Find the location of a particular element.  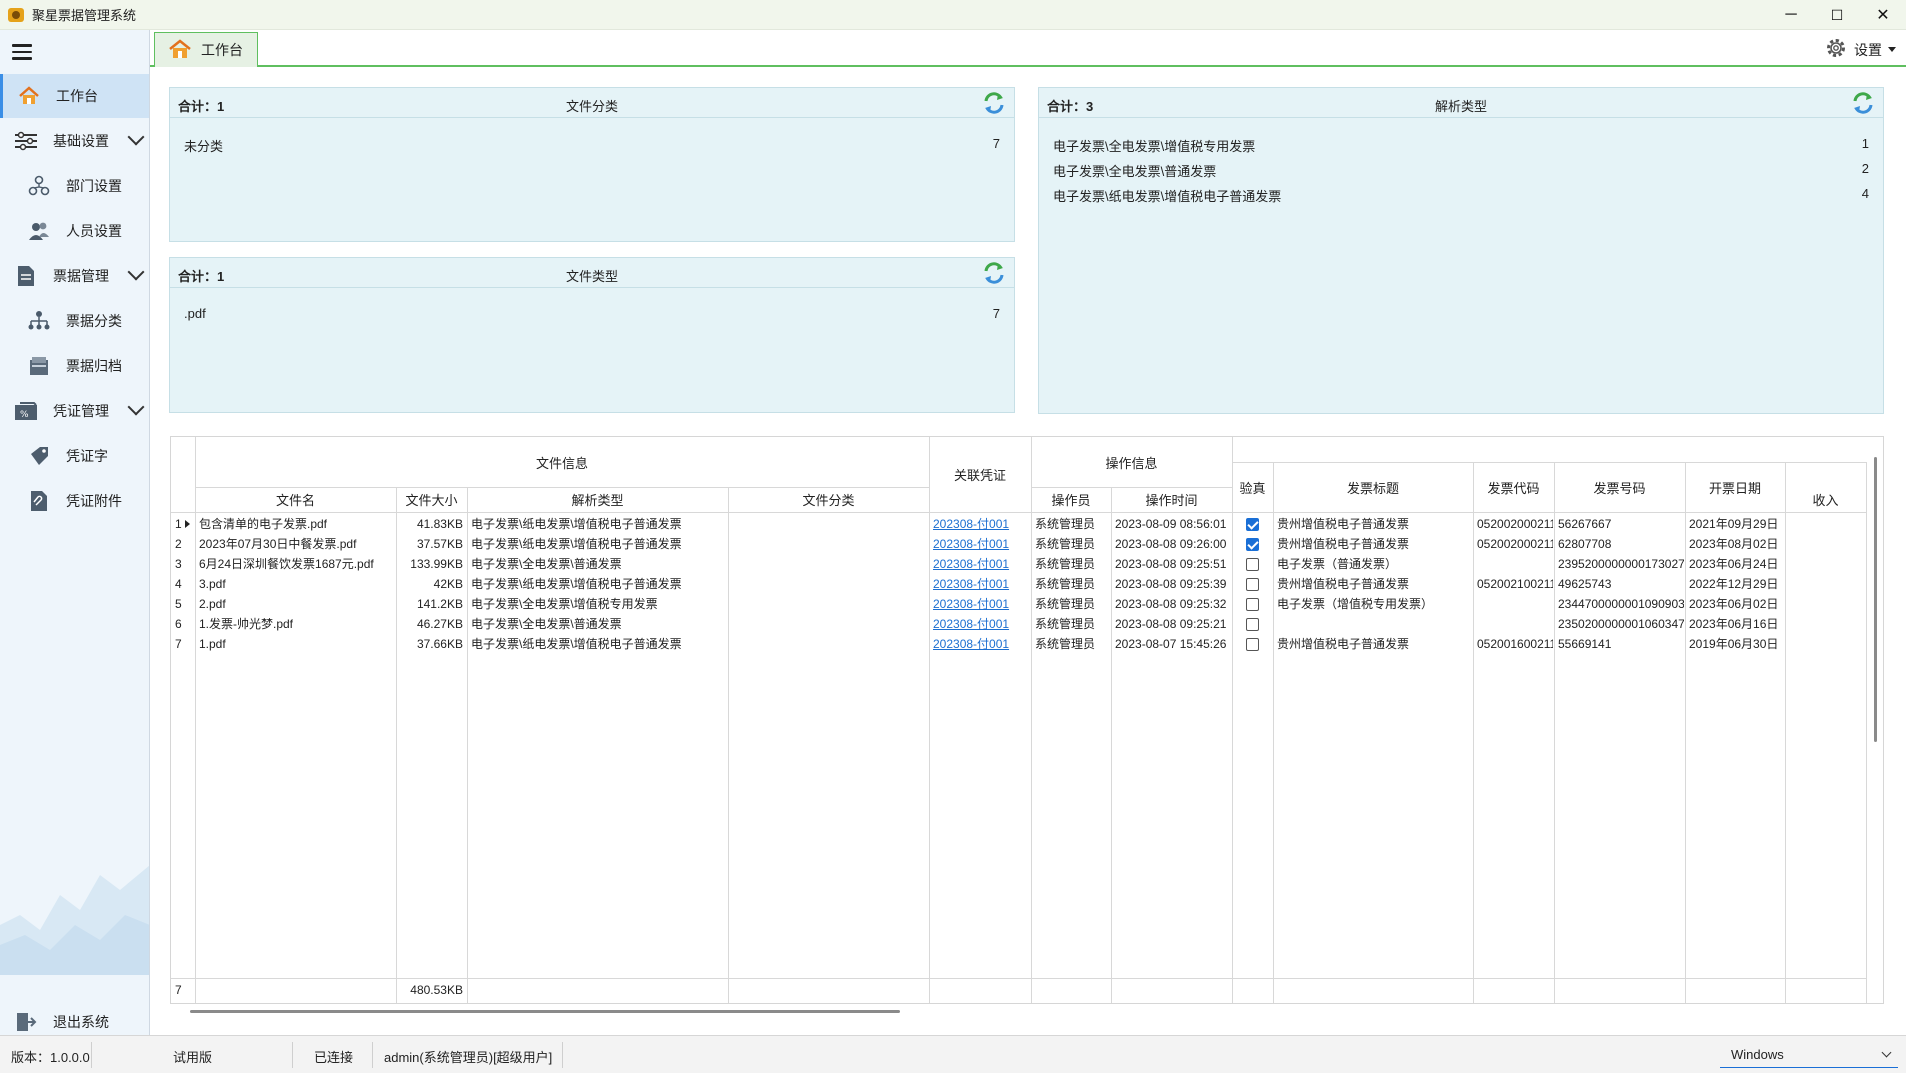

table-cell-invoice-no: 23447000000010909033 is located at coordinates (1621, 604).